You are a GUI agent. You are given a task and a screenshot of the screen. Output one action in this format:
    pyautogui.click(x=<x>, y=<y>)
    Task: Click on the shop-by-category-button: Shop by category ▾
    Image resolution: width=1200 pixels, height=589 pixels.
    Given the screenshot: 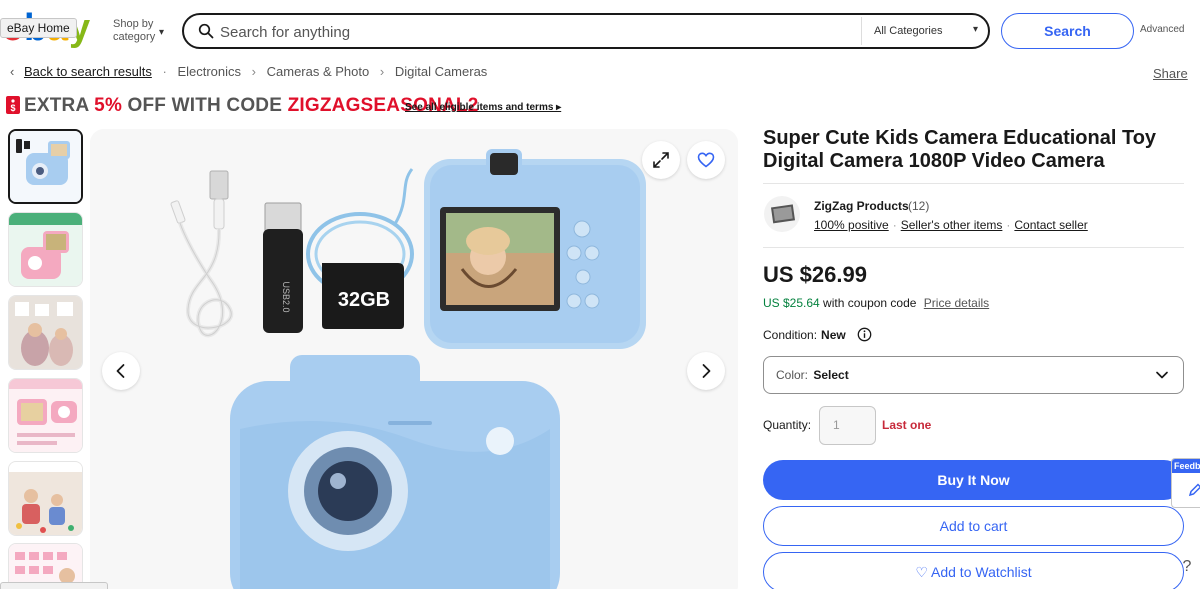 What is the action you would take?
    pyautogui.click(x=138, y=31)
    